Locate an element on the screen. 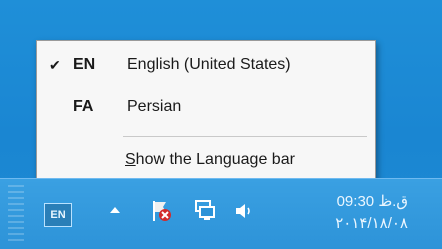 The height and width of the screenshot is (249, 442). language-code: EN is located at coordinates (84, 64).